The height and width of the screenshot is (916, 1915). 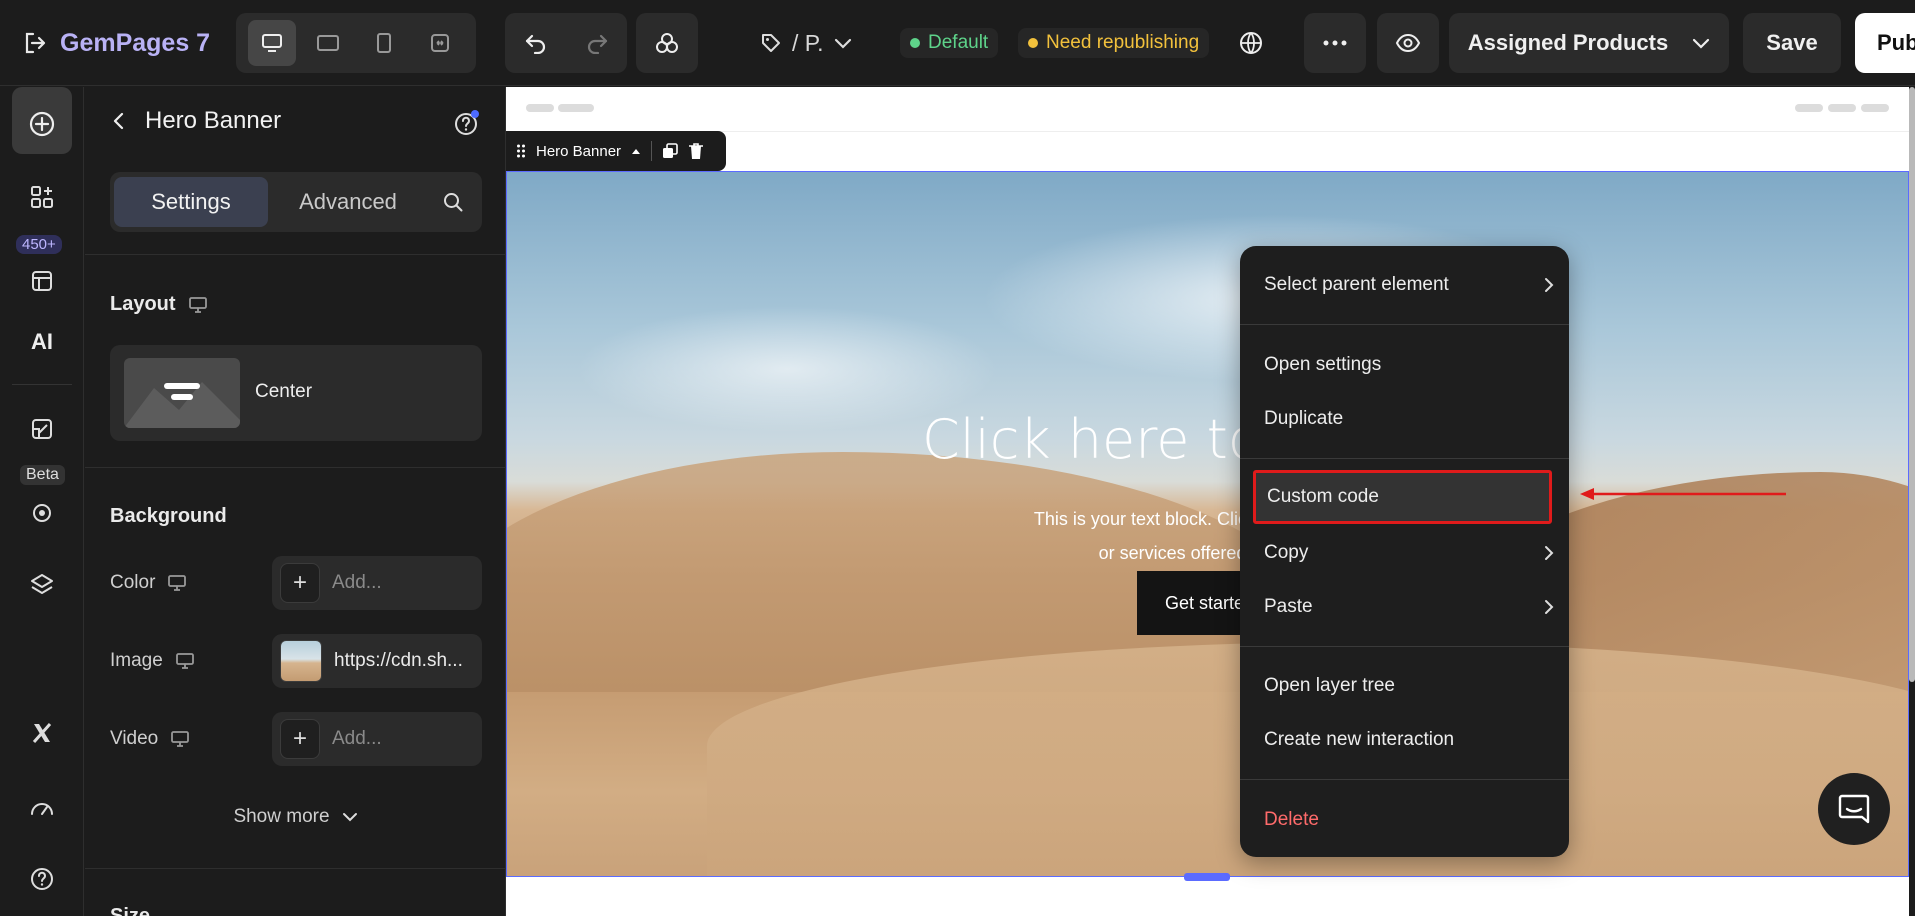 What do you see at coordinates (670, 151) in the screenshot?
I see `duplicate-icon` at bounding box center [670, 151].